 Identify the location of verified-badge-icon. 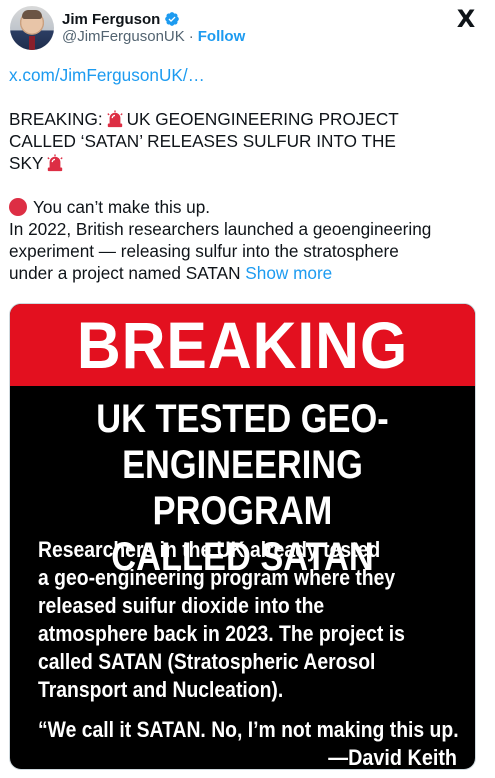
(172, 19).